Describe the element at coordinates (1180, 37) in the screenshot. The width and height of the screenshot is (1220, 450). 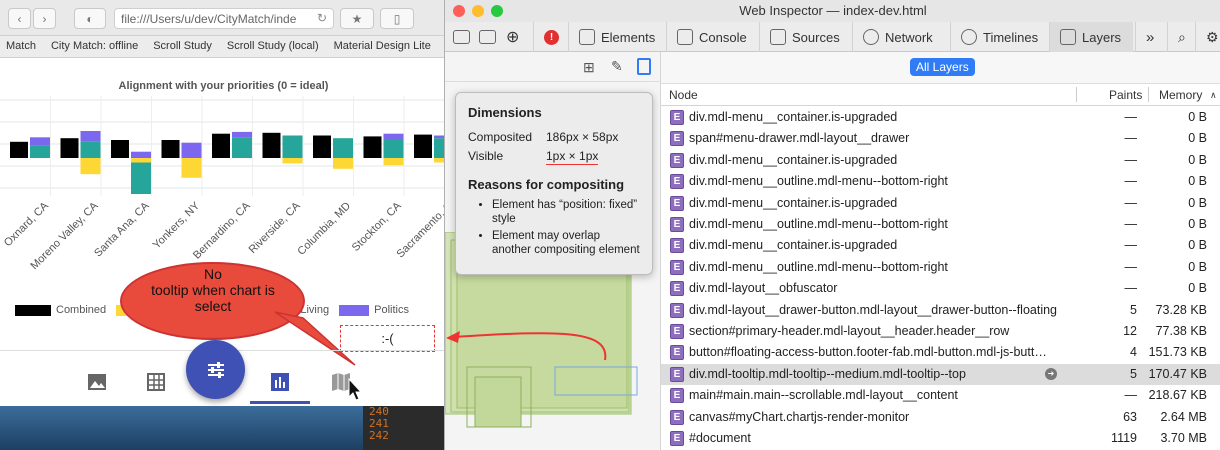
I see `search-button: ⌕` at that location.